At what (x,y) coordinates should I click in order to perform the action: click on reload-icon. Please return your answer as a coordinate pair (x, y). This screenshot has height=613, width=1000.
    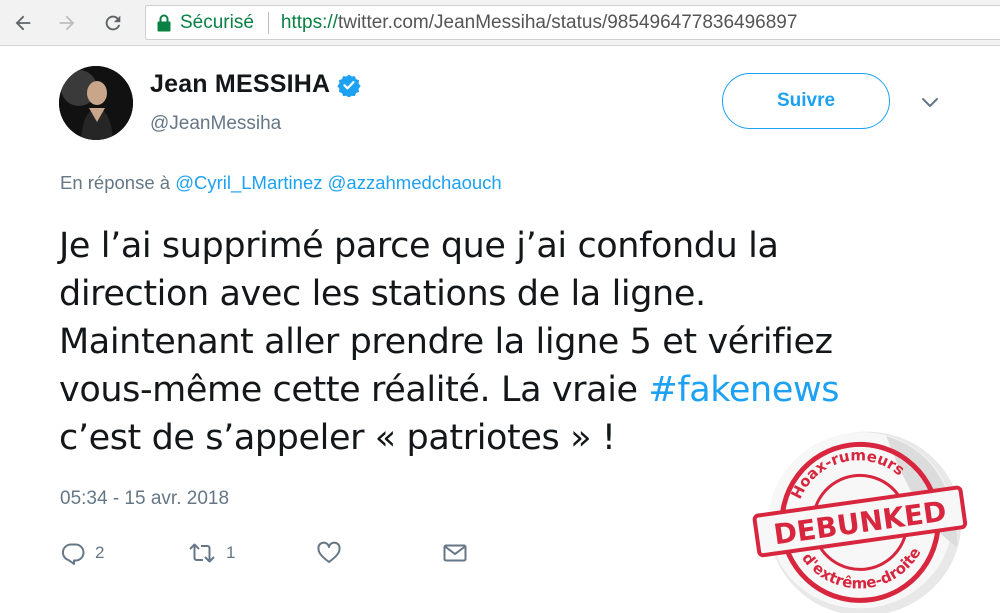
    Looking at the image, I should click on (113, 23).